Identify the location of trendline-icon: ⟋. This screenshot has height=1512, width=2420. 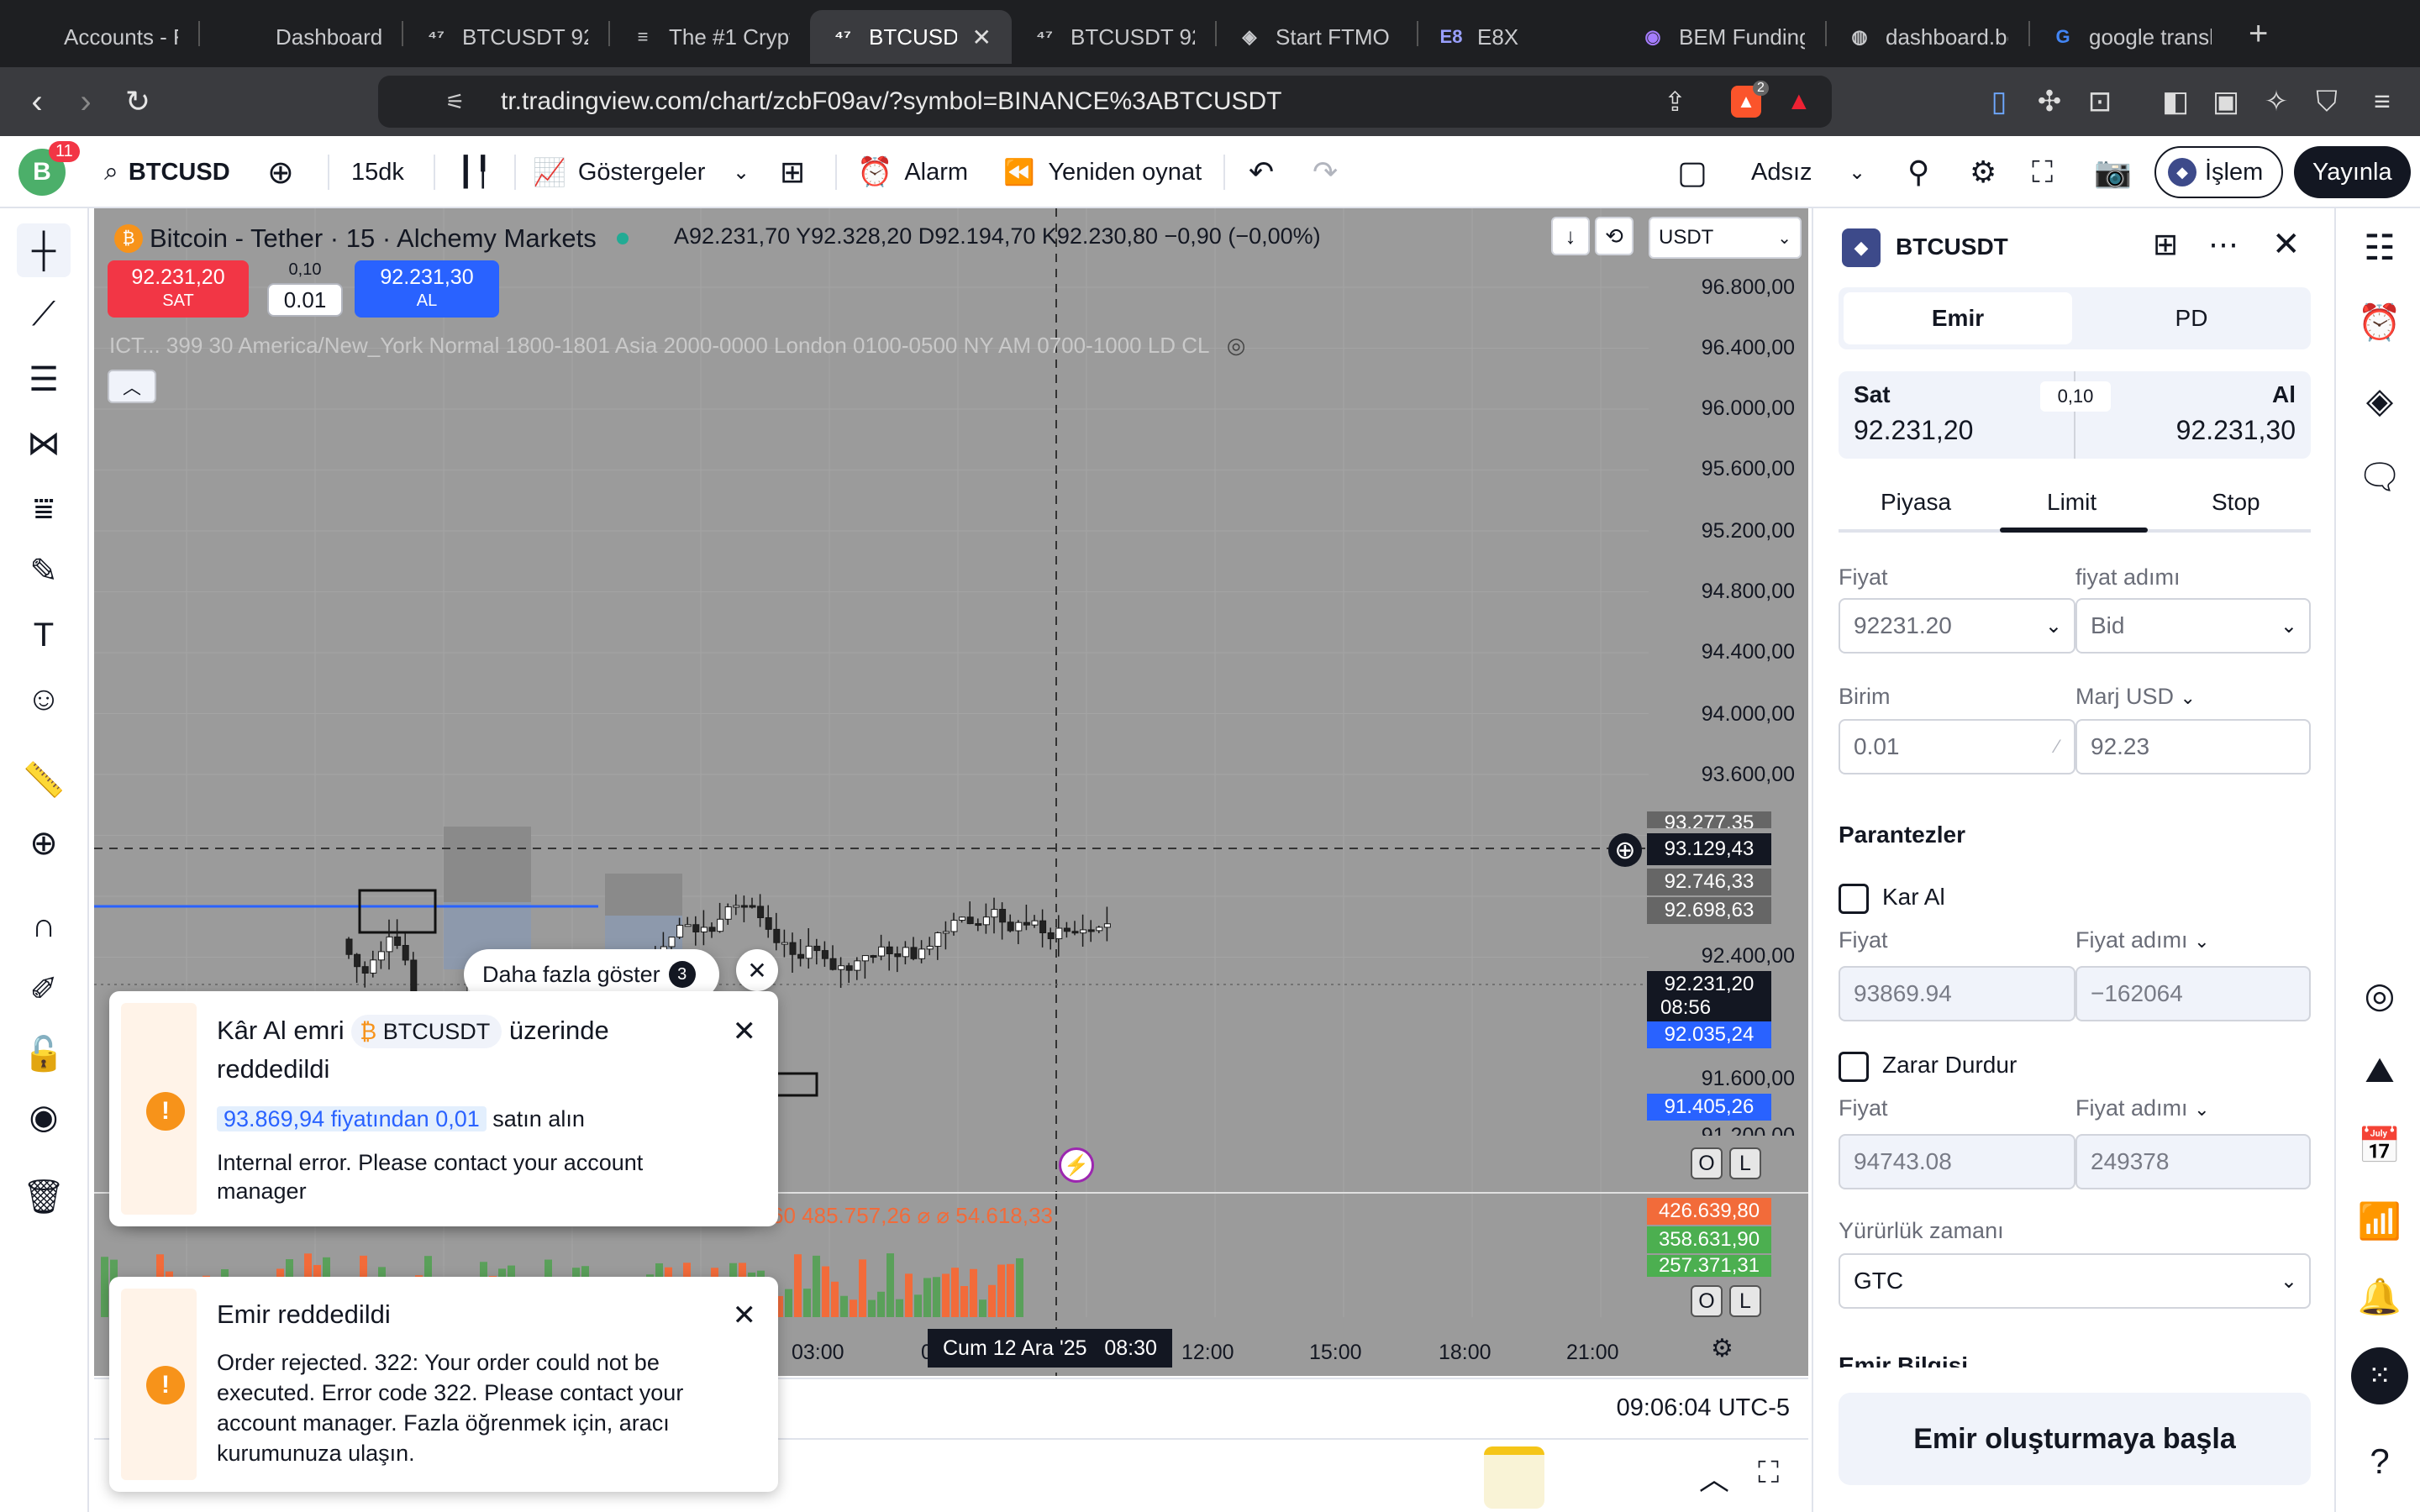
(44, 314).